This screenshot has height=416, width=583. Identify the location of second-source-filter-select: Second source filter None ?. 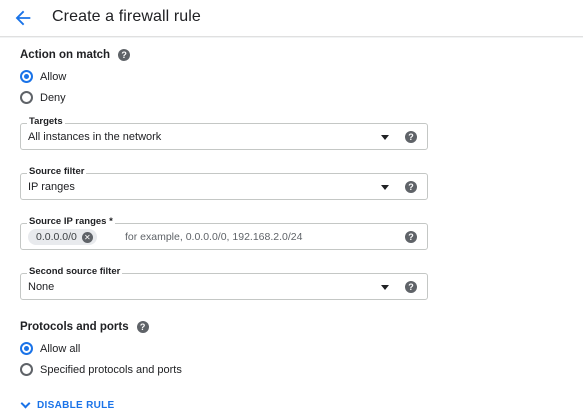
(224, 283).